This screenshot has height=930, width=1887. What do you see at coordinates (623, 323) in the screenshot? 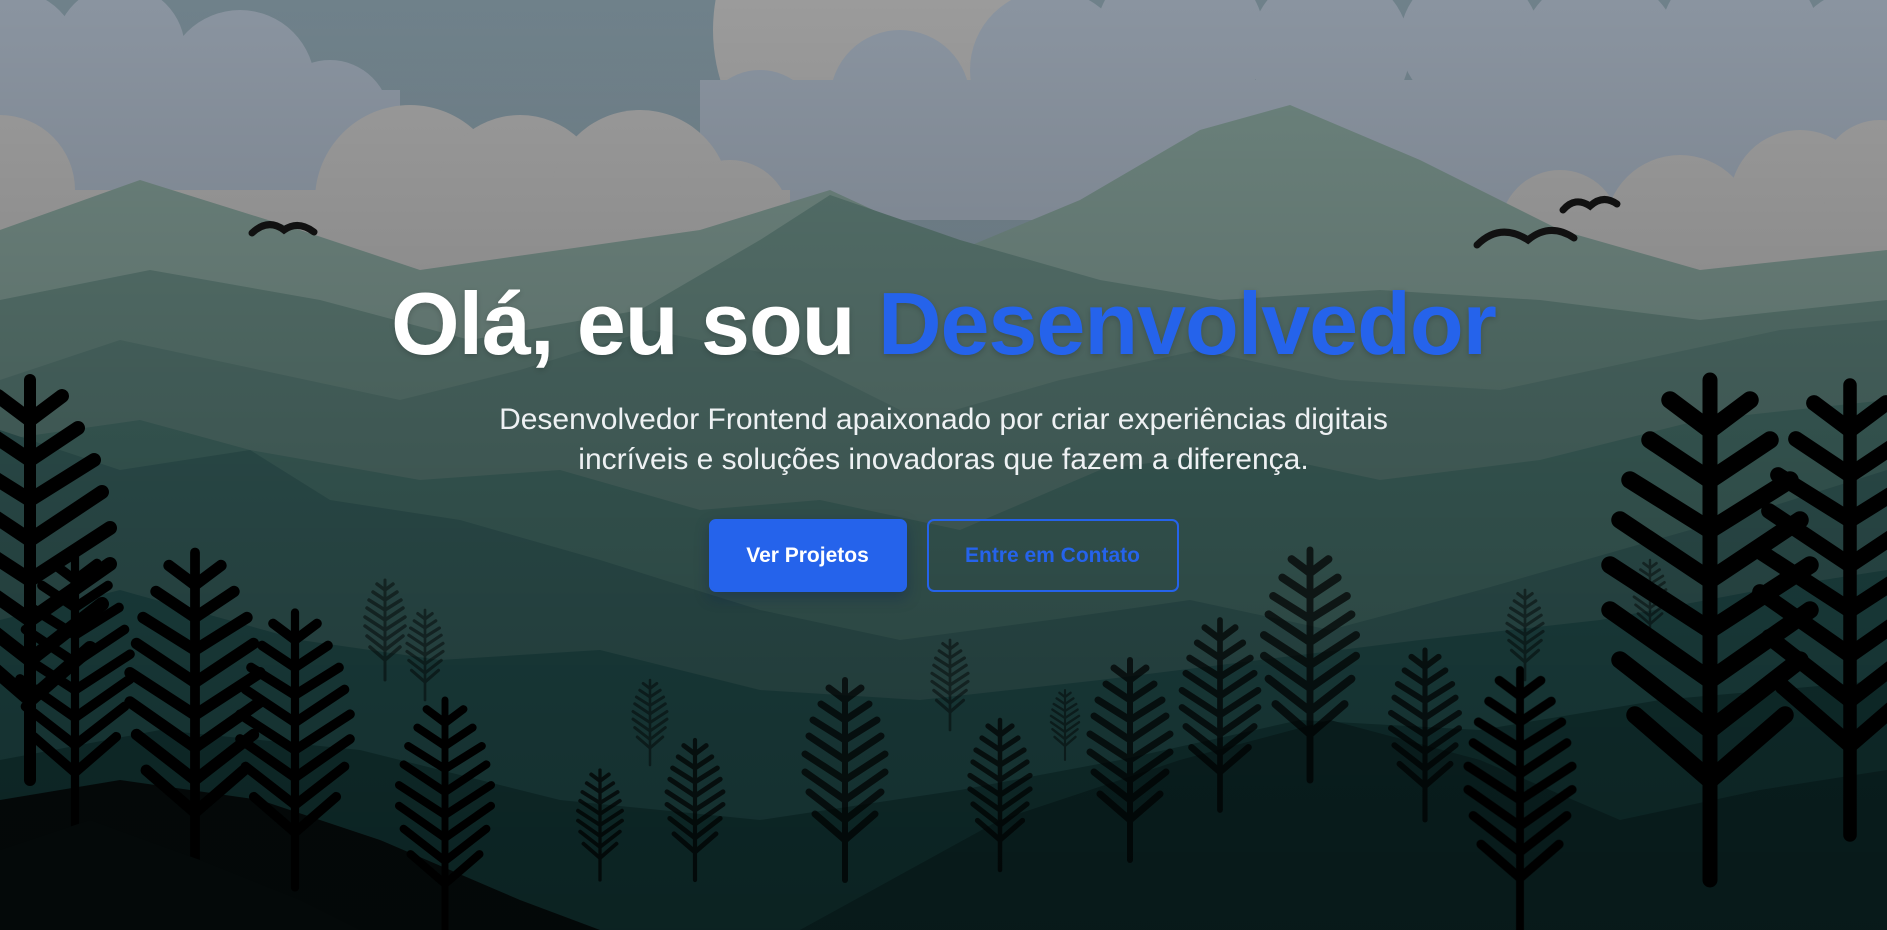
I see `hero-title-prefix: Olá, eu sou` at bounding box center [623, 323].